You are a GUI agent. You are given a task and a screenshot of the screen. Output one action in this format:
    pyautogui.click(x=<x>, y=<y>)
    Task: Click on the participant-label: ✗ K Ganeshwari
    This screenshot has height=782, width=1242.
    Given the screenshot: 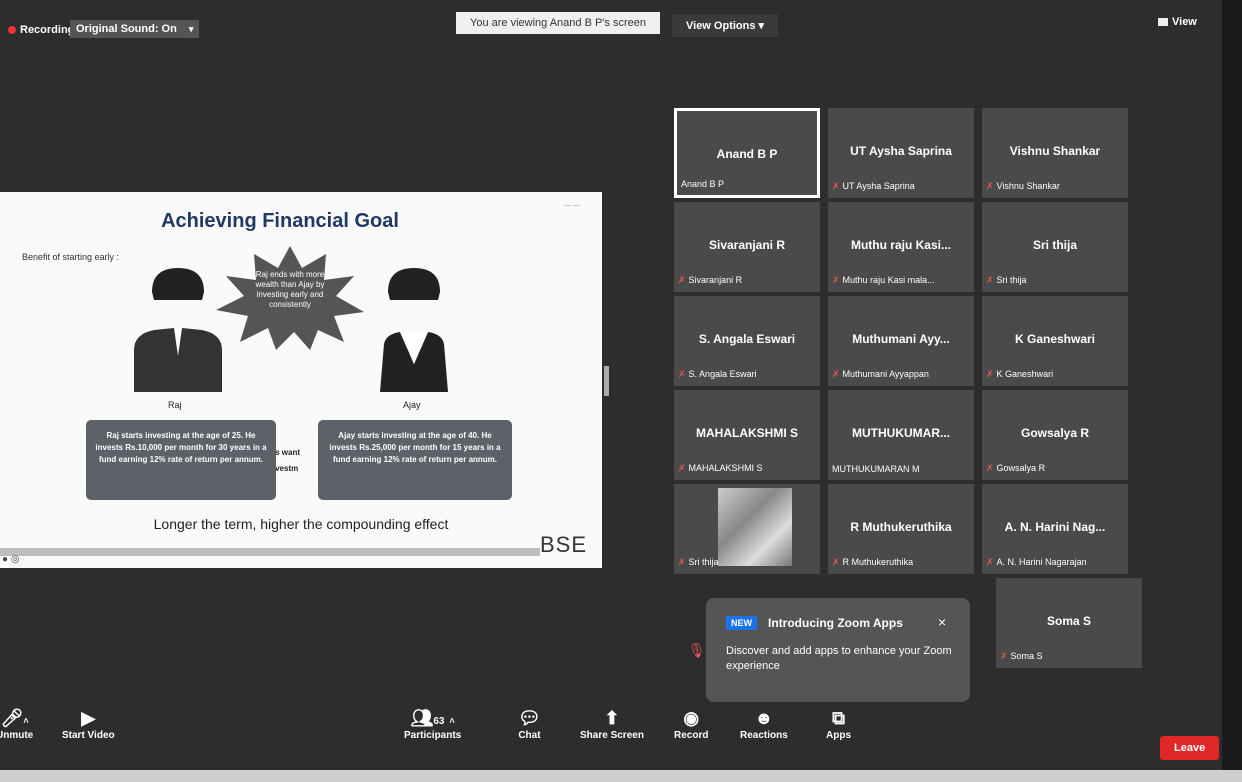 What is the action you would take?
    pyautogui.click(x=1019, y=374)
    